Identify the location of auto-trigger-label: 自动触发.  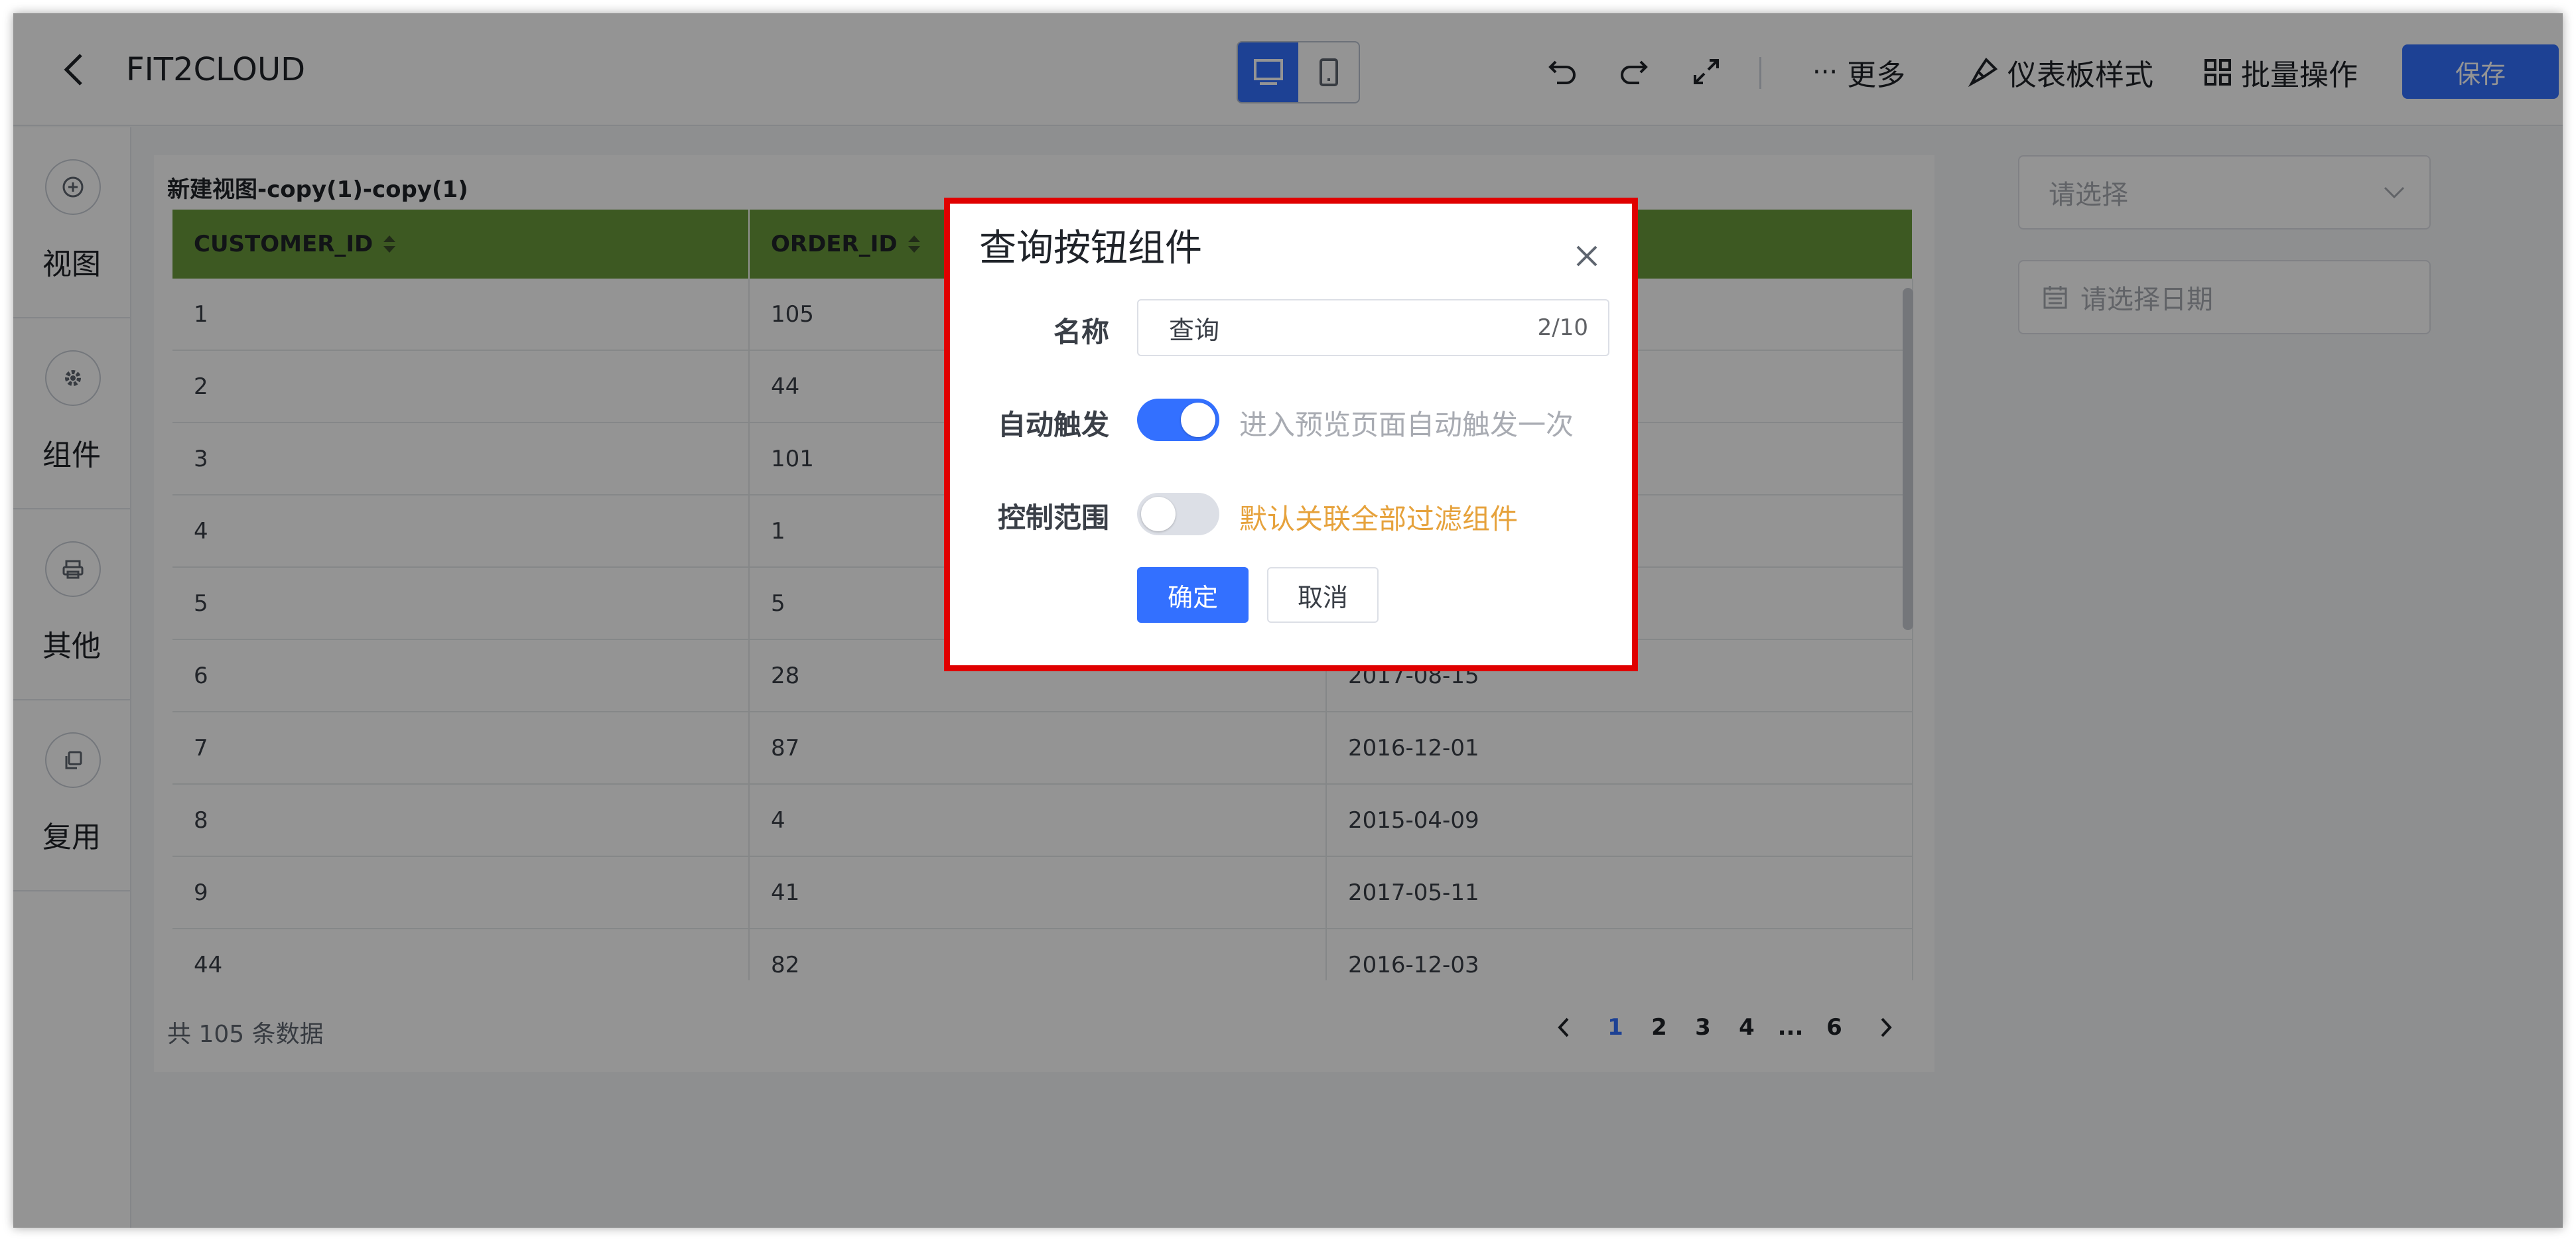
(1053, 425).